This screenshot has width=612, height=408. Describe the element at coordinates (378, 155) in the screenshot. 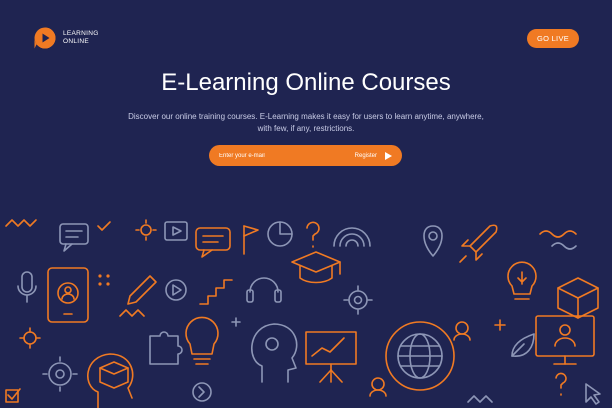

I see `register-button: Register` at that location.